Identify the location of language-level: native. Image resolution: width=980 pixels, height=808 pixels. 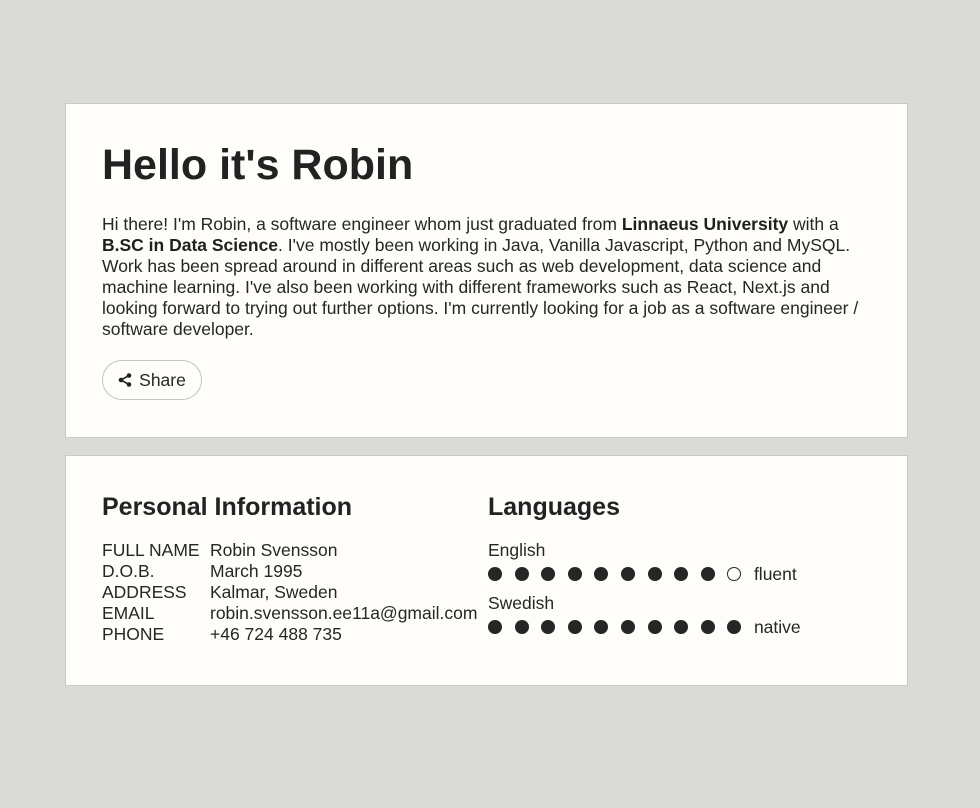
(777, 626).